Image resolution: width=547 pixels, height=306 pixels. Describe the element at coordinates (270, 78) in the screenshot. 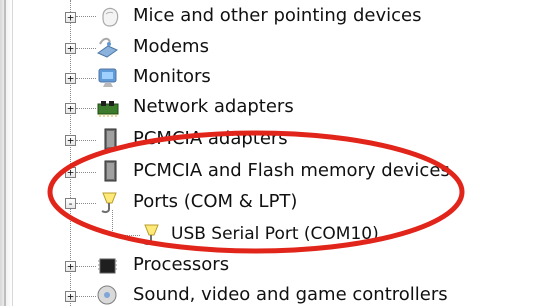

I see `tree-item-monitors: + Monitors` at that location.